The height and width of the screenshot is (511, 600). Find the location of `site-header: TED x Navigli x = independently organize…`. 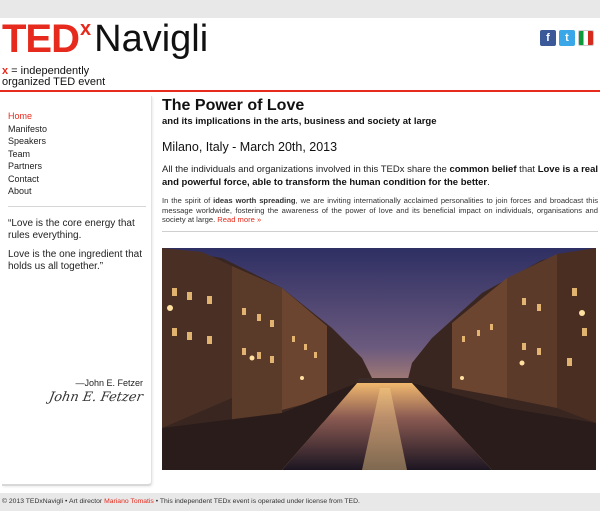

site-header: TED x Navigli x = independently organize… is located at coordinates (300, 55).